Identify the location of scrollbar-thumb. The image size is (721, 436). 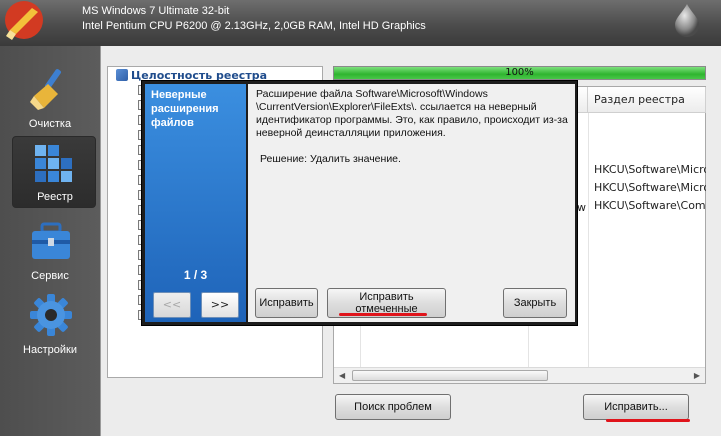
(450, 375).